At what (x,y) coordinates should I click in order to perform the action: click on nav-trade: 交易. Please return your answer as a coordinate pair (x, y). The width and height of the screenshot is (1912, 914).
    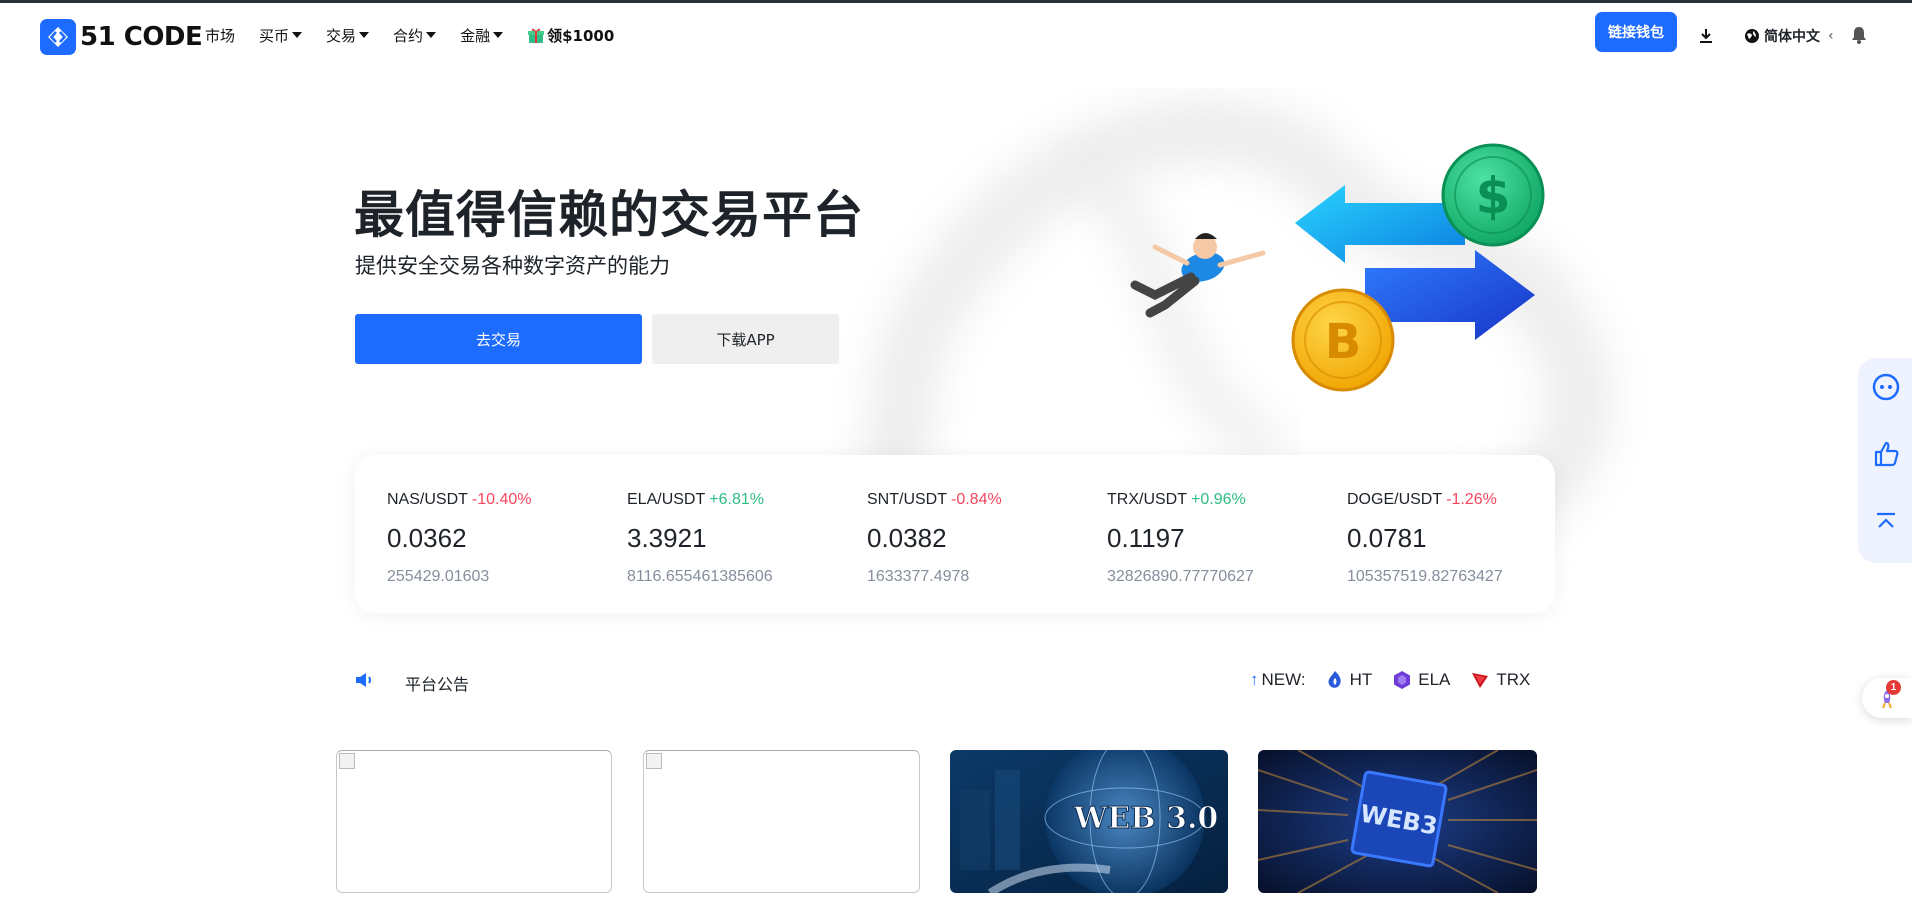
    Looking at the image, I should click on (348, 35).